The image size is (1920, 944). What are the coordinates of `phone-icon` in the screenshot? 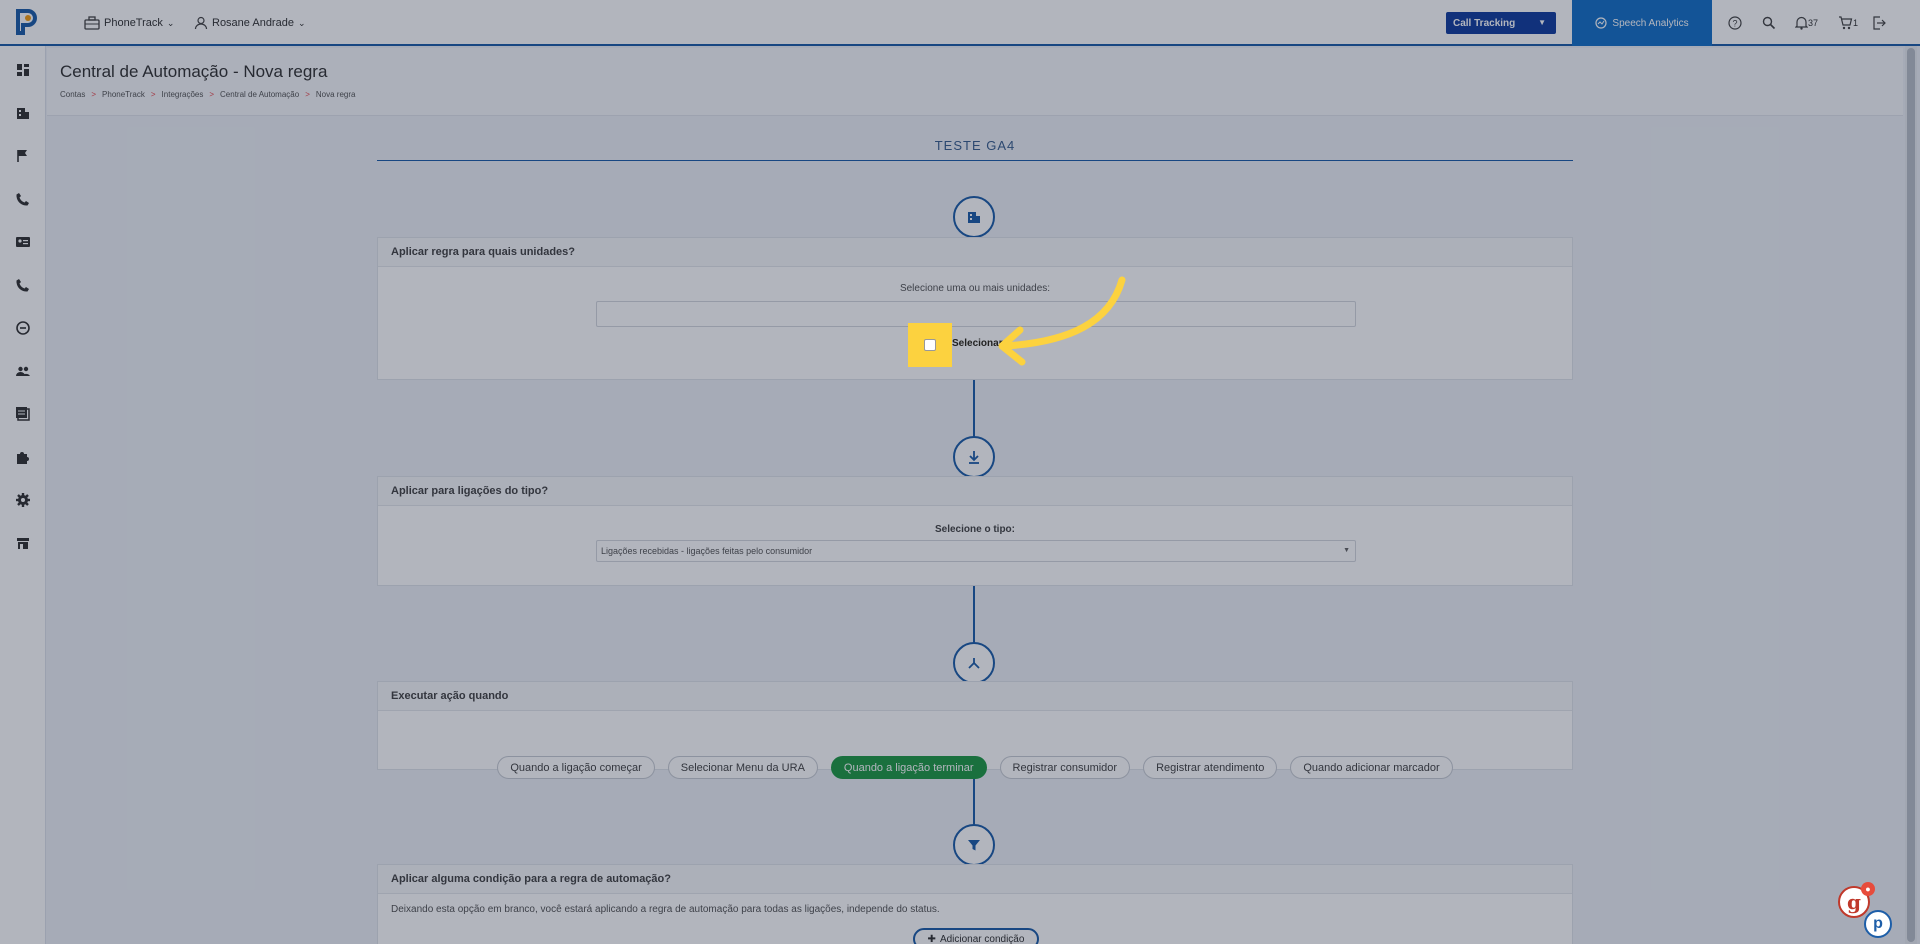 It's located at (23, 199).